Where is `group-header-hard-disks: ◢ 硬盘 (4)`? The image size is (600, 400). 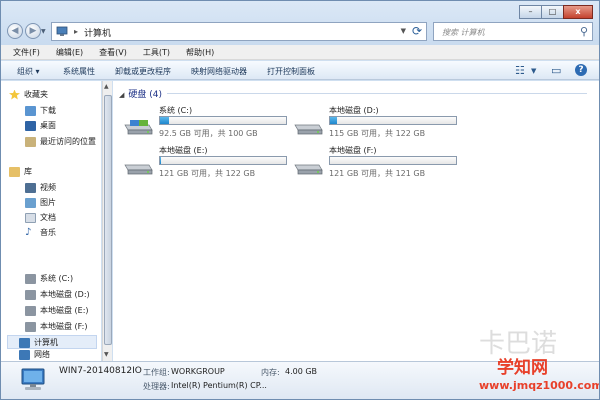
group-header-hard-disks: ◢ 硬盘 (4) is located at coordinates (140, 93).